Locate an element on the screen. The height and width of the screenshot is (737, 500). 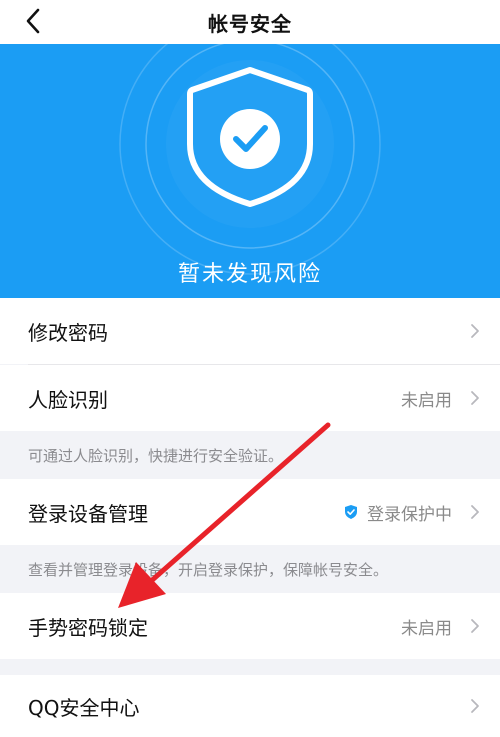
section-gap is located at coordinates (250, 667).